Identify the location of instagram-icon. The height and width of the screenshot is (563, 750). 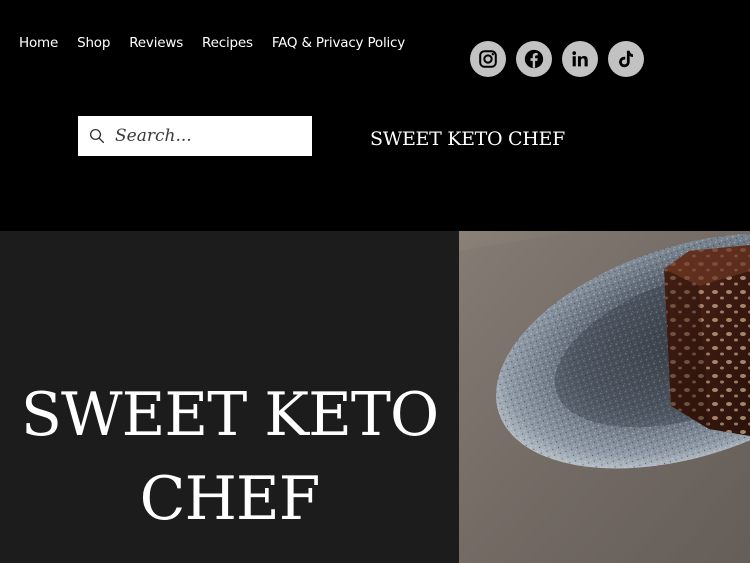
(488, 59).